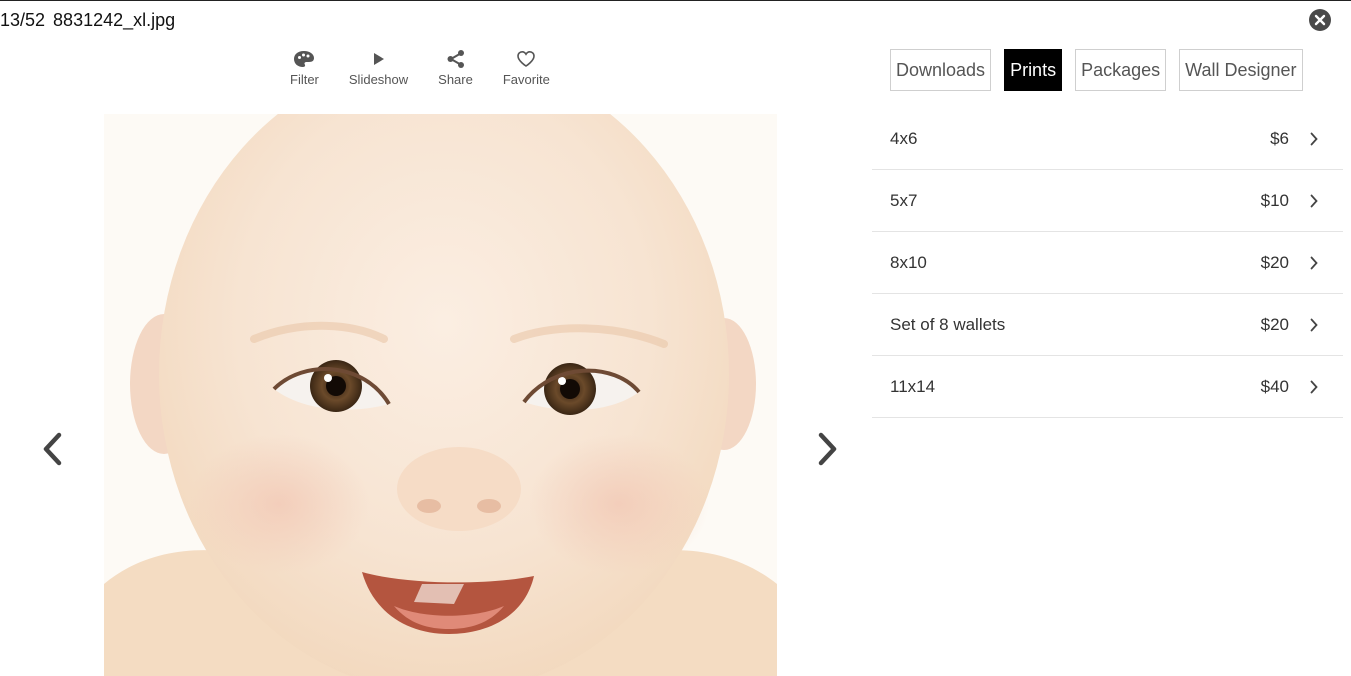  What do you see at coordinates (1107, 325) in the screenshot?
I see `price-row: Set of 8 wallets $20` at bounding box center [1107, 325].